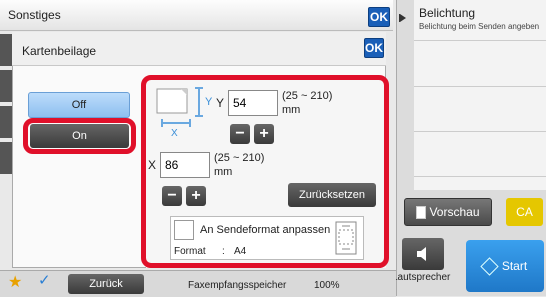 The height and width of the screenshot is (297, 546). I want to click on favorite-star-icon: ★, so click(15, 282).